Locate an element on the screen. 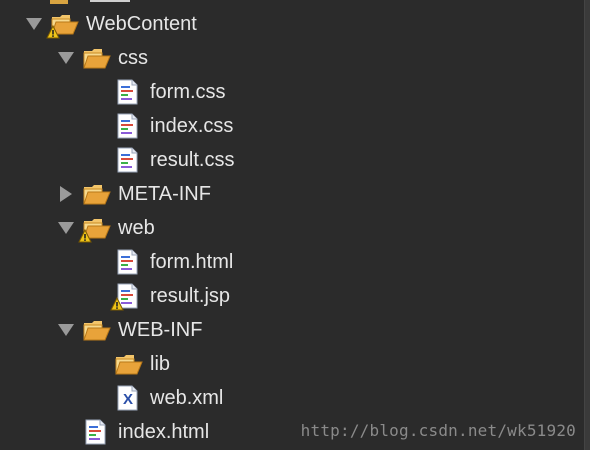  tree-row-label: result.jsp is located at coordinates (190, 296).